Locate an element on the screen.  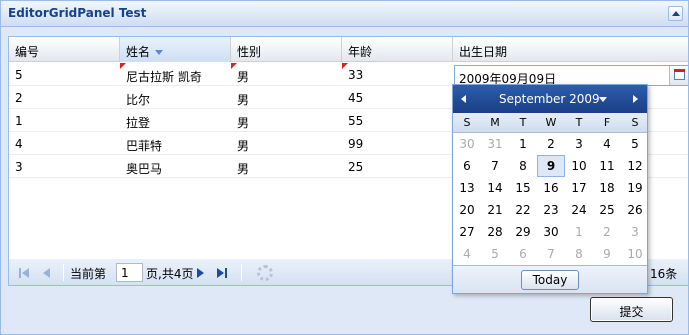
calendar-day: 11 is located at coordinates (607, 166).